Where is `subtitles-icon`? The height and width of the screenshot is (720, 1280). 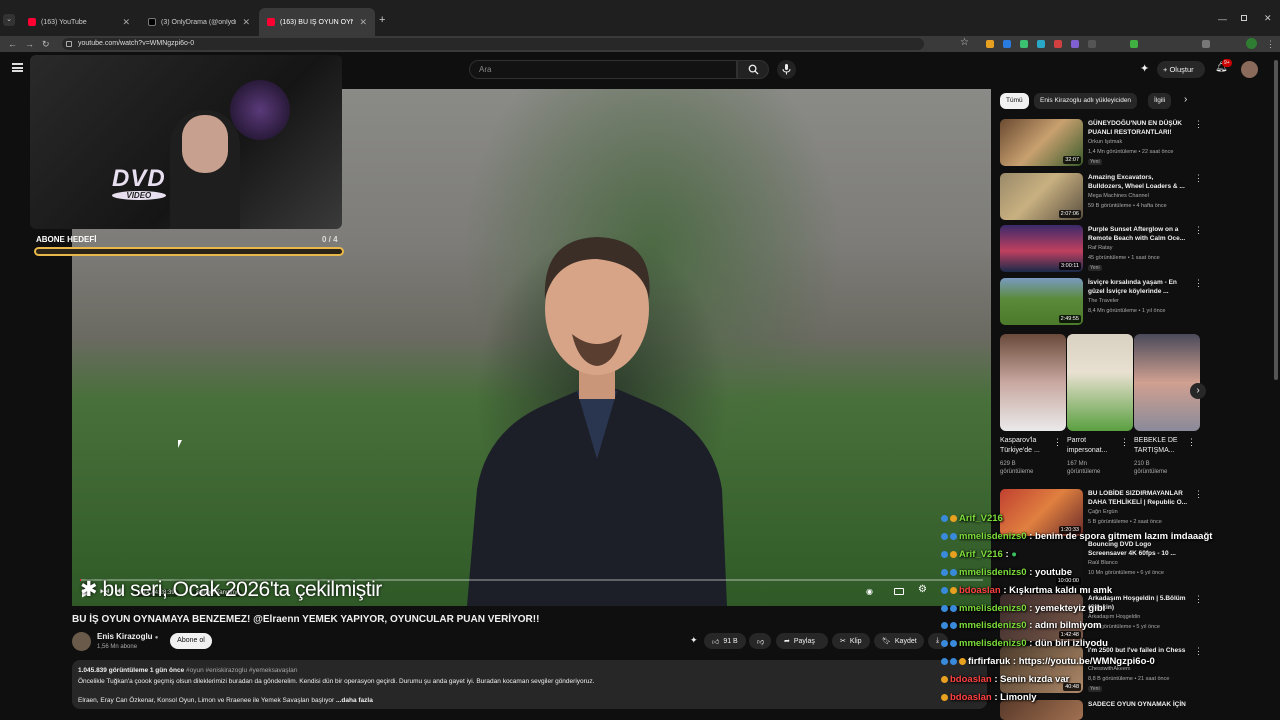
subtitles-icon is located at coordinates (899, 591).